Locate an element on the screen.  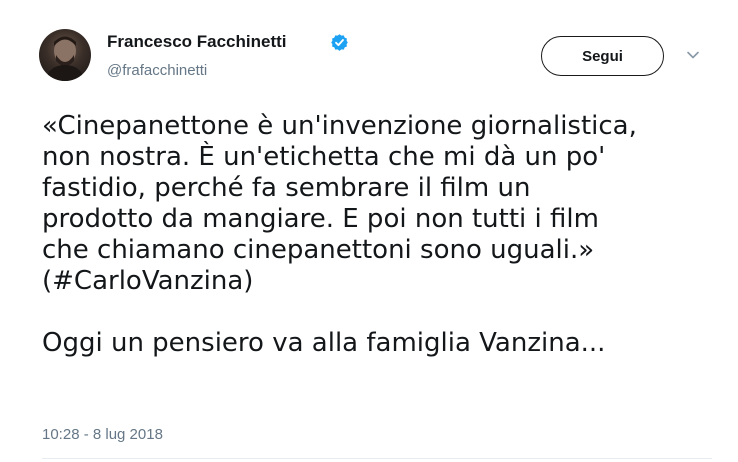
avatar is located at coordinates (65, 55).